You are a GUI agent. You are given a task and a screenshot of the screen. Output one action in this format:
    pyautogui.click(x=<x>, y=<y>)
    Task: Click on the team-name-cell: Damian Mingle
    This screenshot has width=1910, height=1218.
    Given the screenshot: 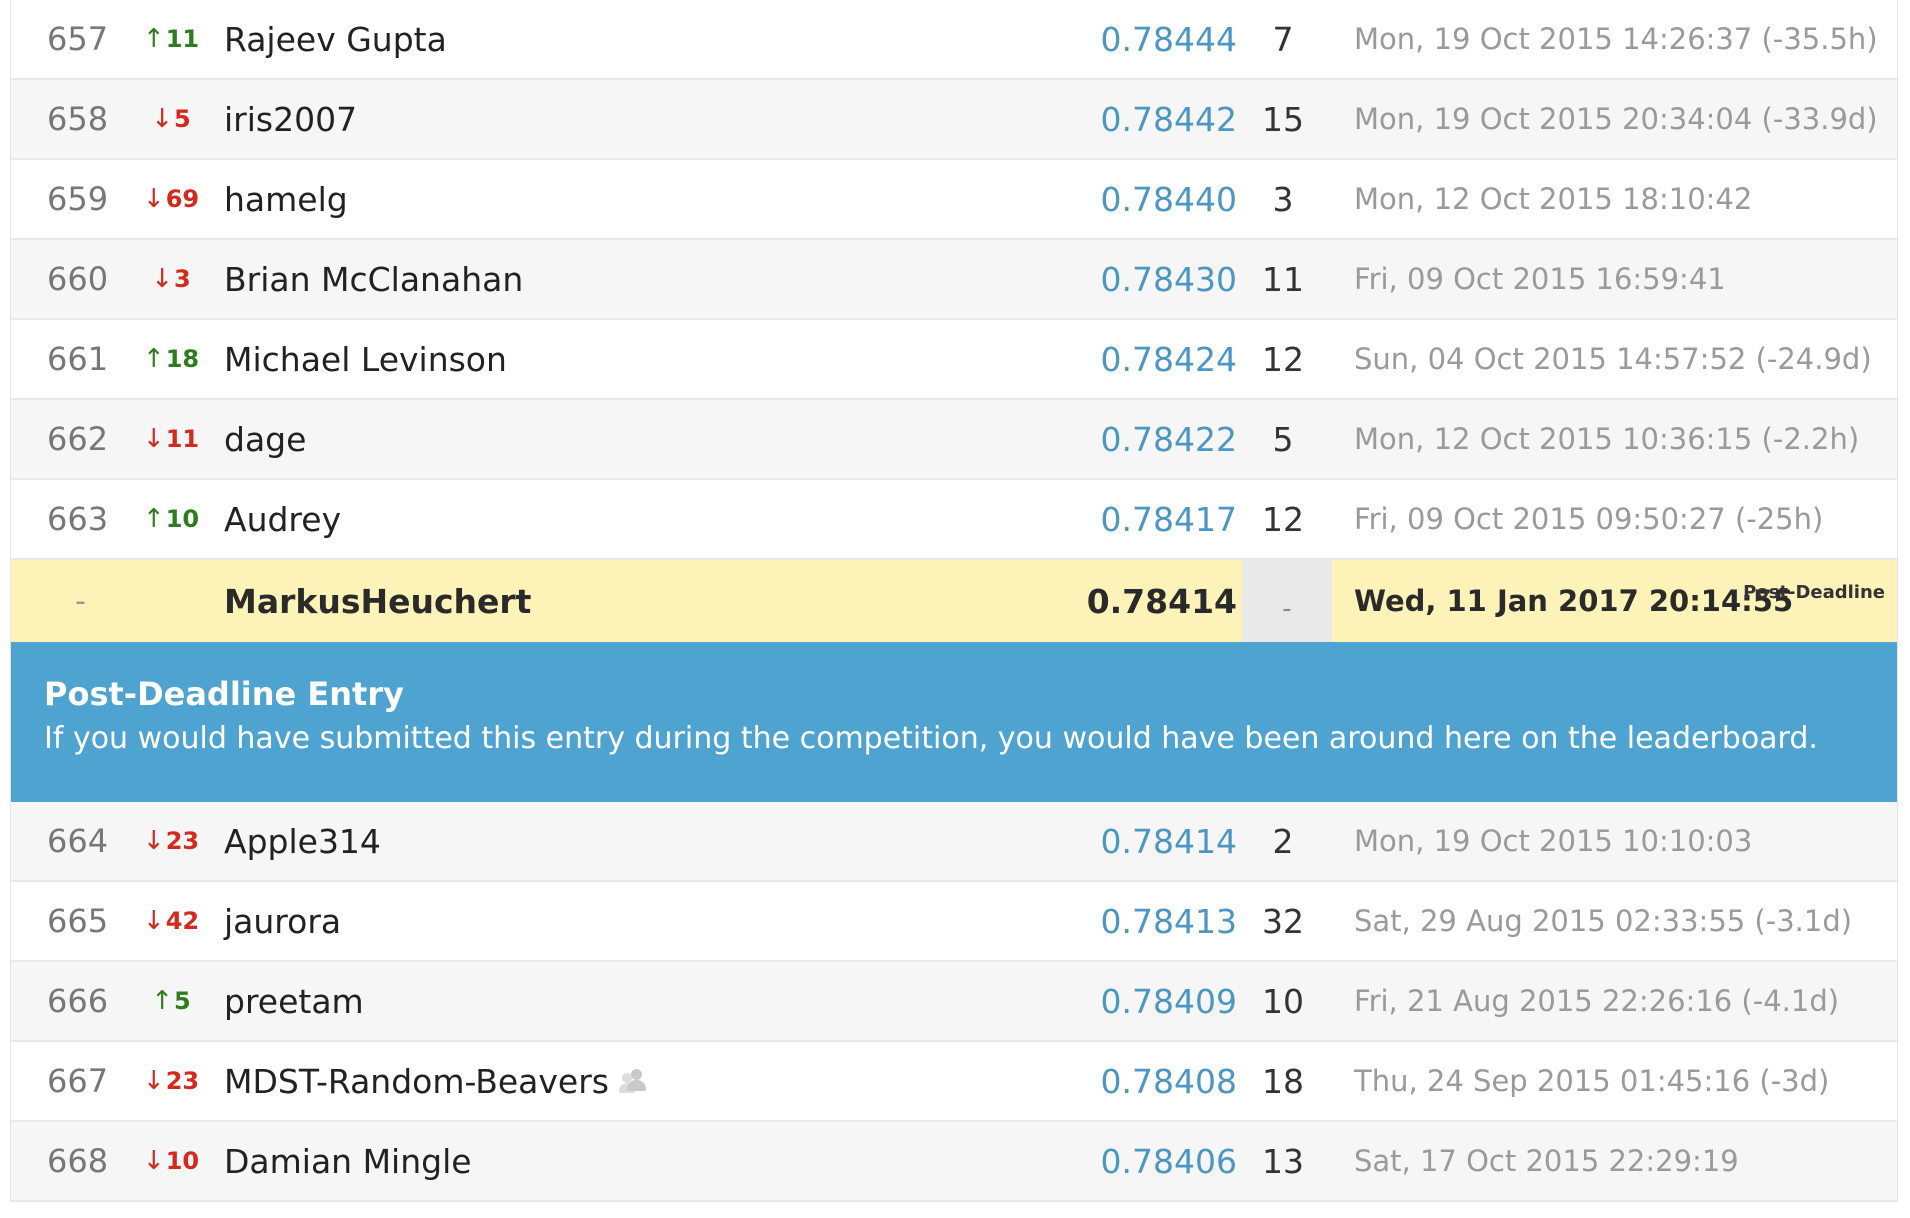 What is the action you would take?
    pyautogui.click(x=348, y=1161)
    